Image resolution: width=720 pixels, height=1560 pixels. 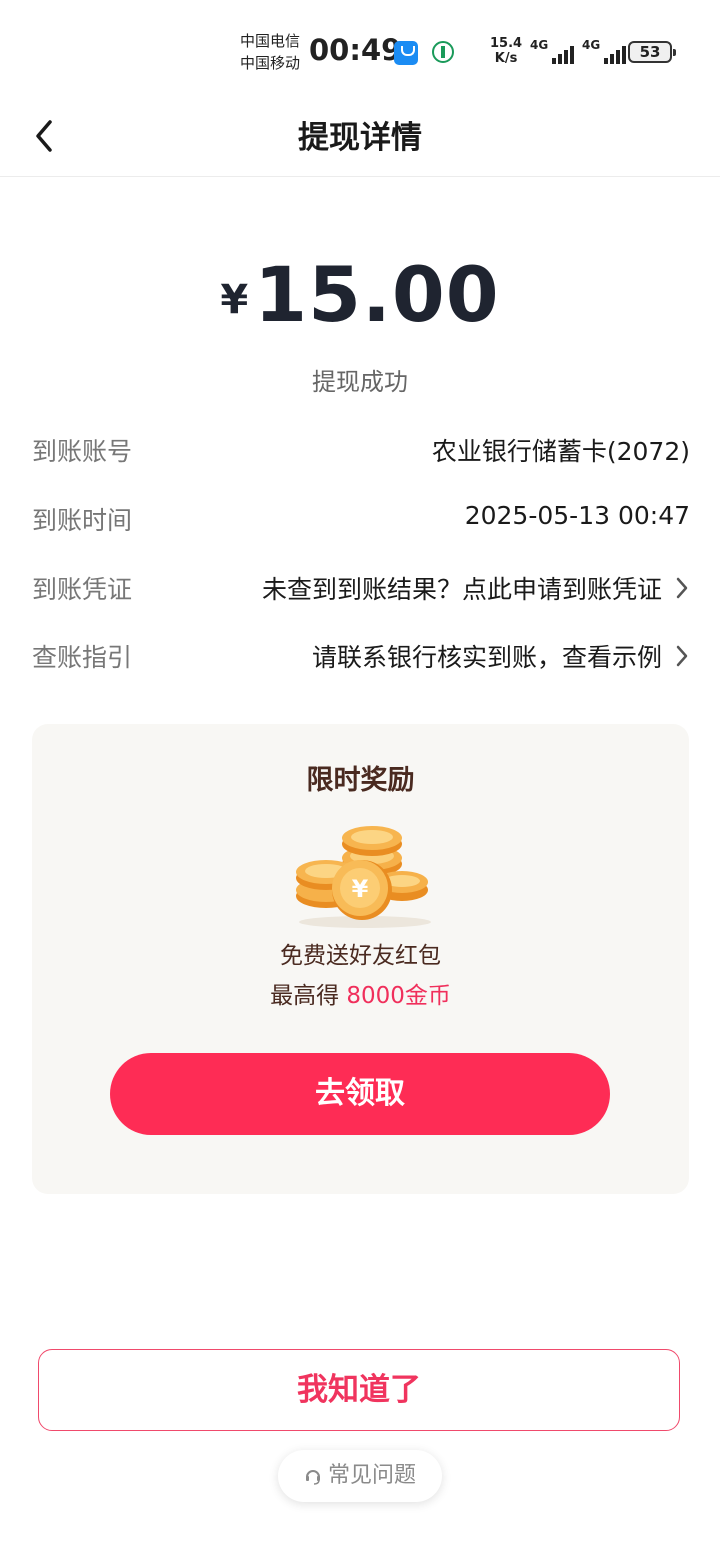 I want to click on signal-1-type: 4G, so click(x=539, y=45).